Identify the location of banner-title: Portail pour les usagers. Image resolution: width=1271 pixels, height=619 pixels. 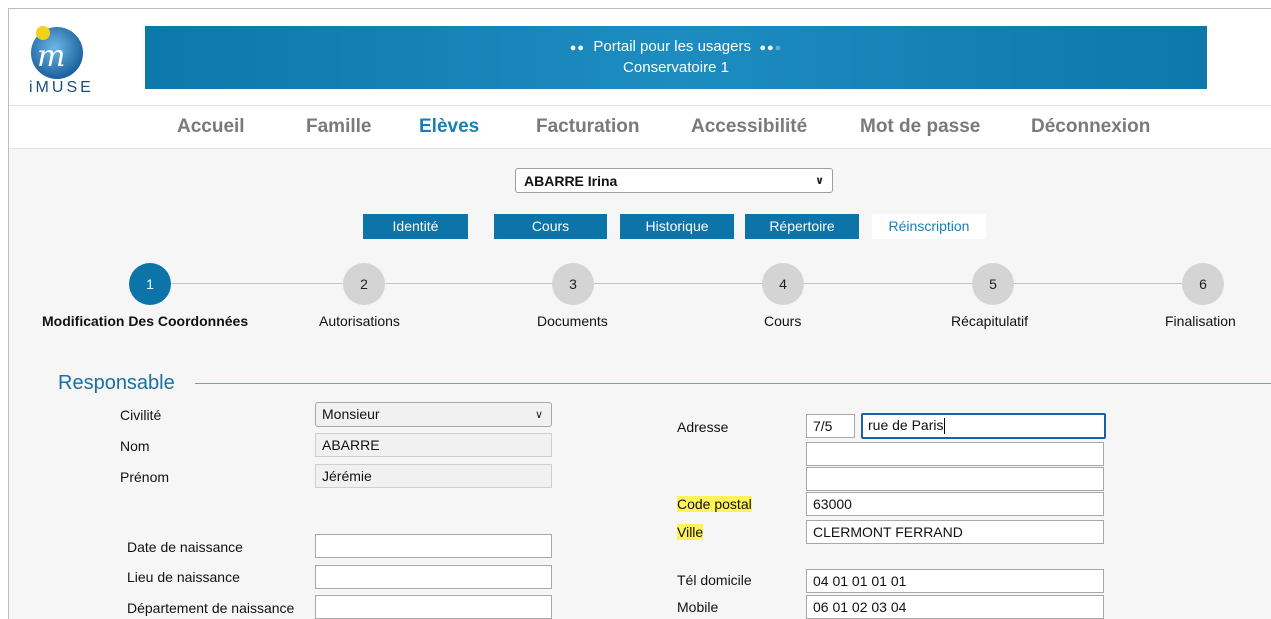
(672, 46).